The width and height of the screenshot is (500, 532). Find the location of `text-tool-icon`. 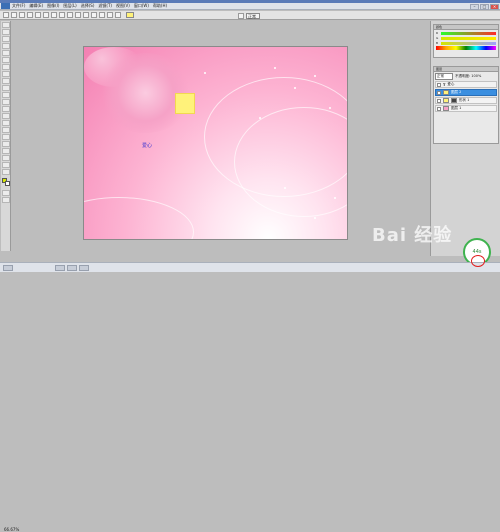

text-tool-icon is located at coordinates (5, 130).